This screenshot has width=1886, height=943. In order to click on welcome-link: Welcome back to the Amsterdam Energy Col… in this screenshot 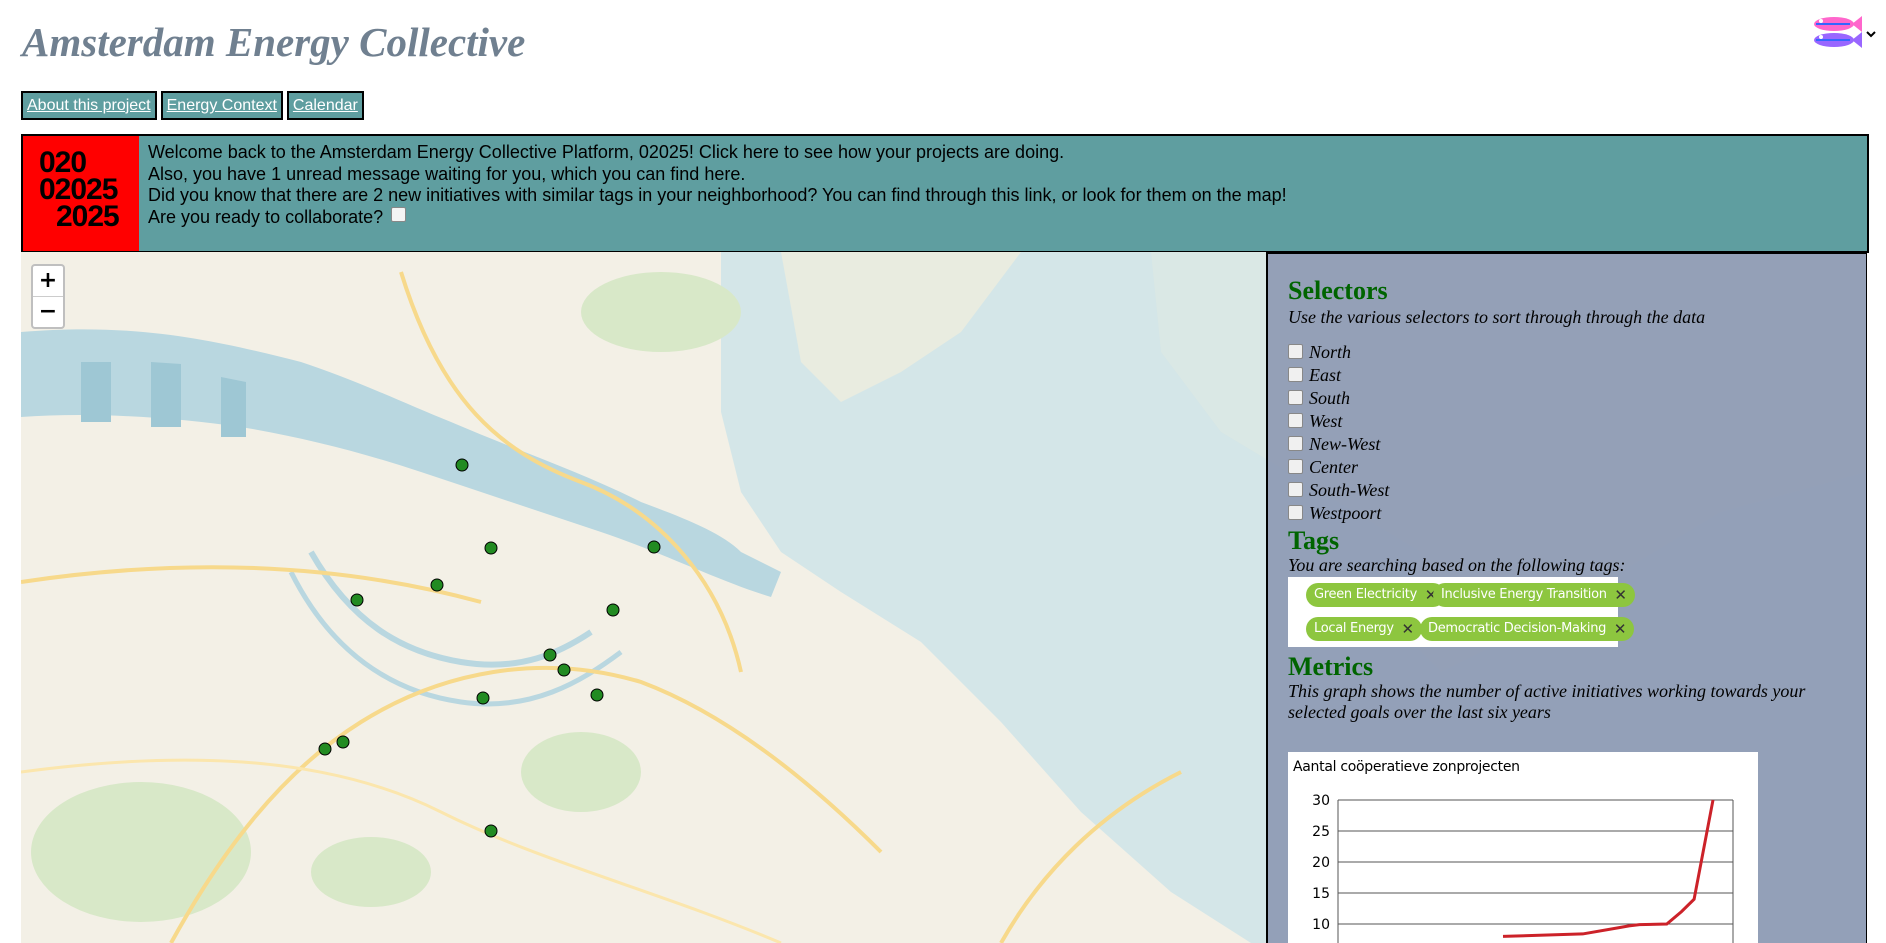, I will do `click(717, 153)`.